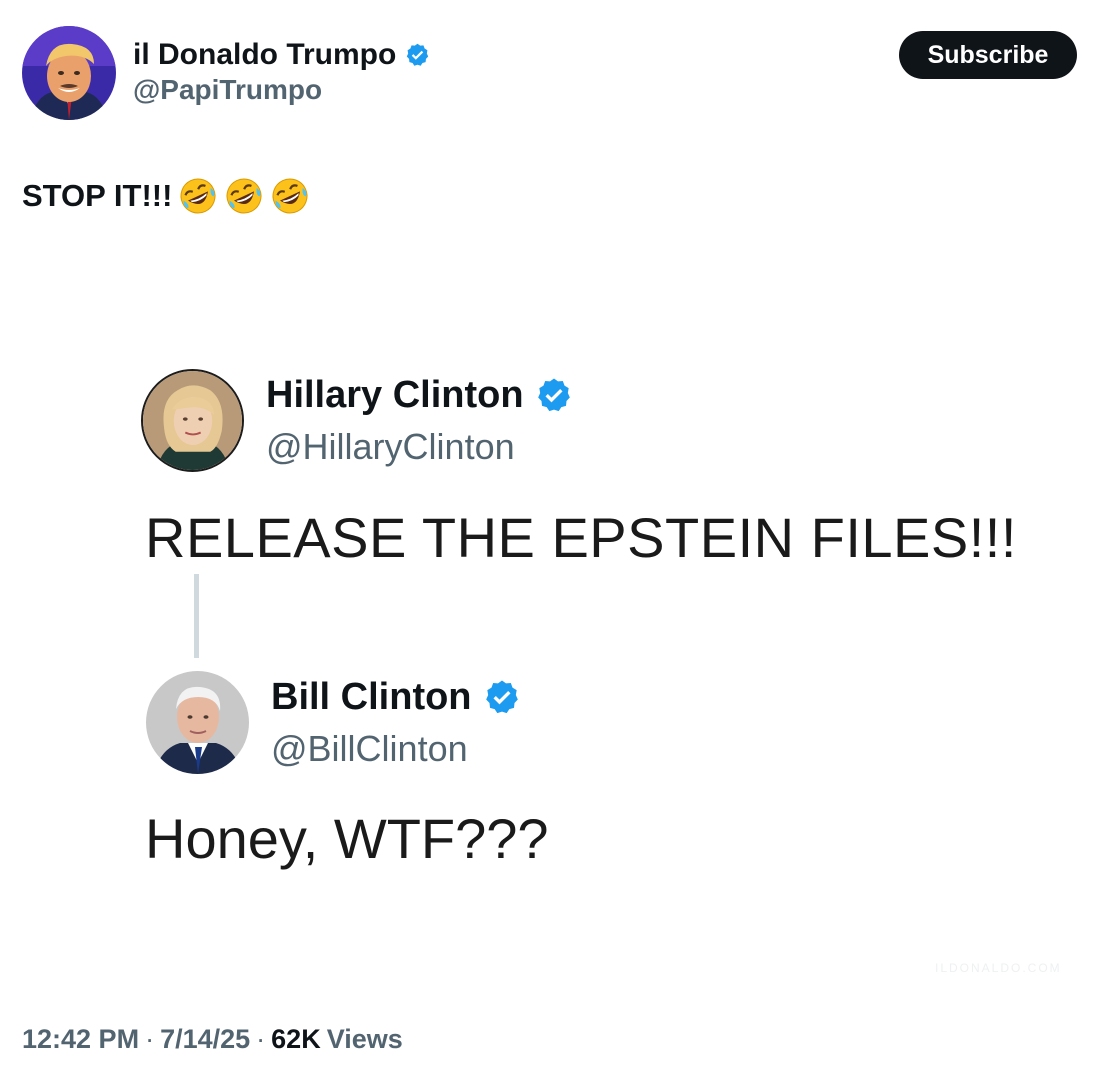 The width and height of the screenshot is (1107, 1081). I want to click on subscribe-button: Subscribe, so click(988, 55).